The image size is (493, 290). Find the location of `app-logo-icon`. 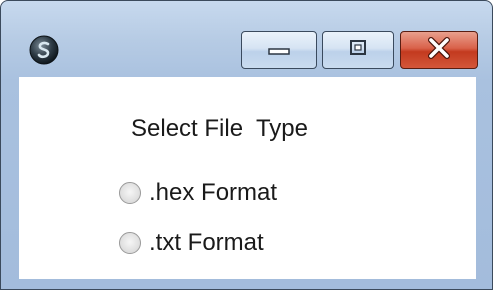

app-logo-icon is located at coordinates (44, 50).